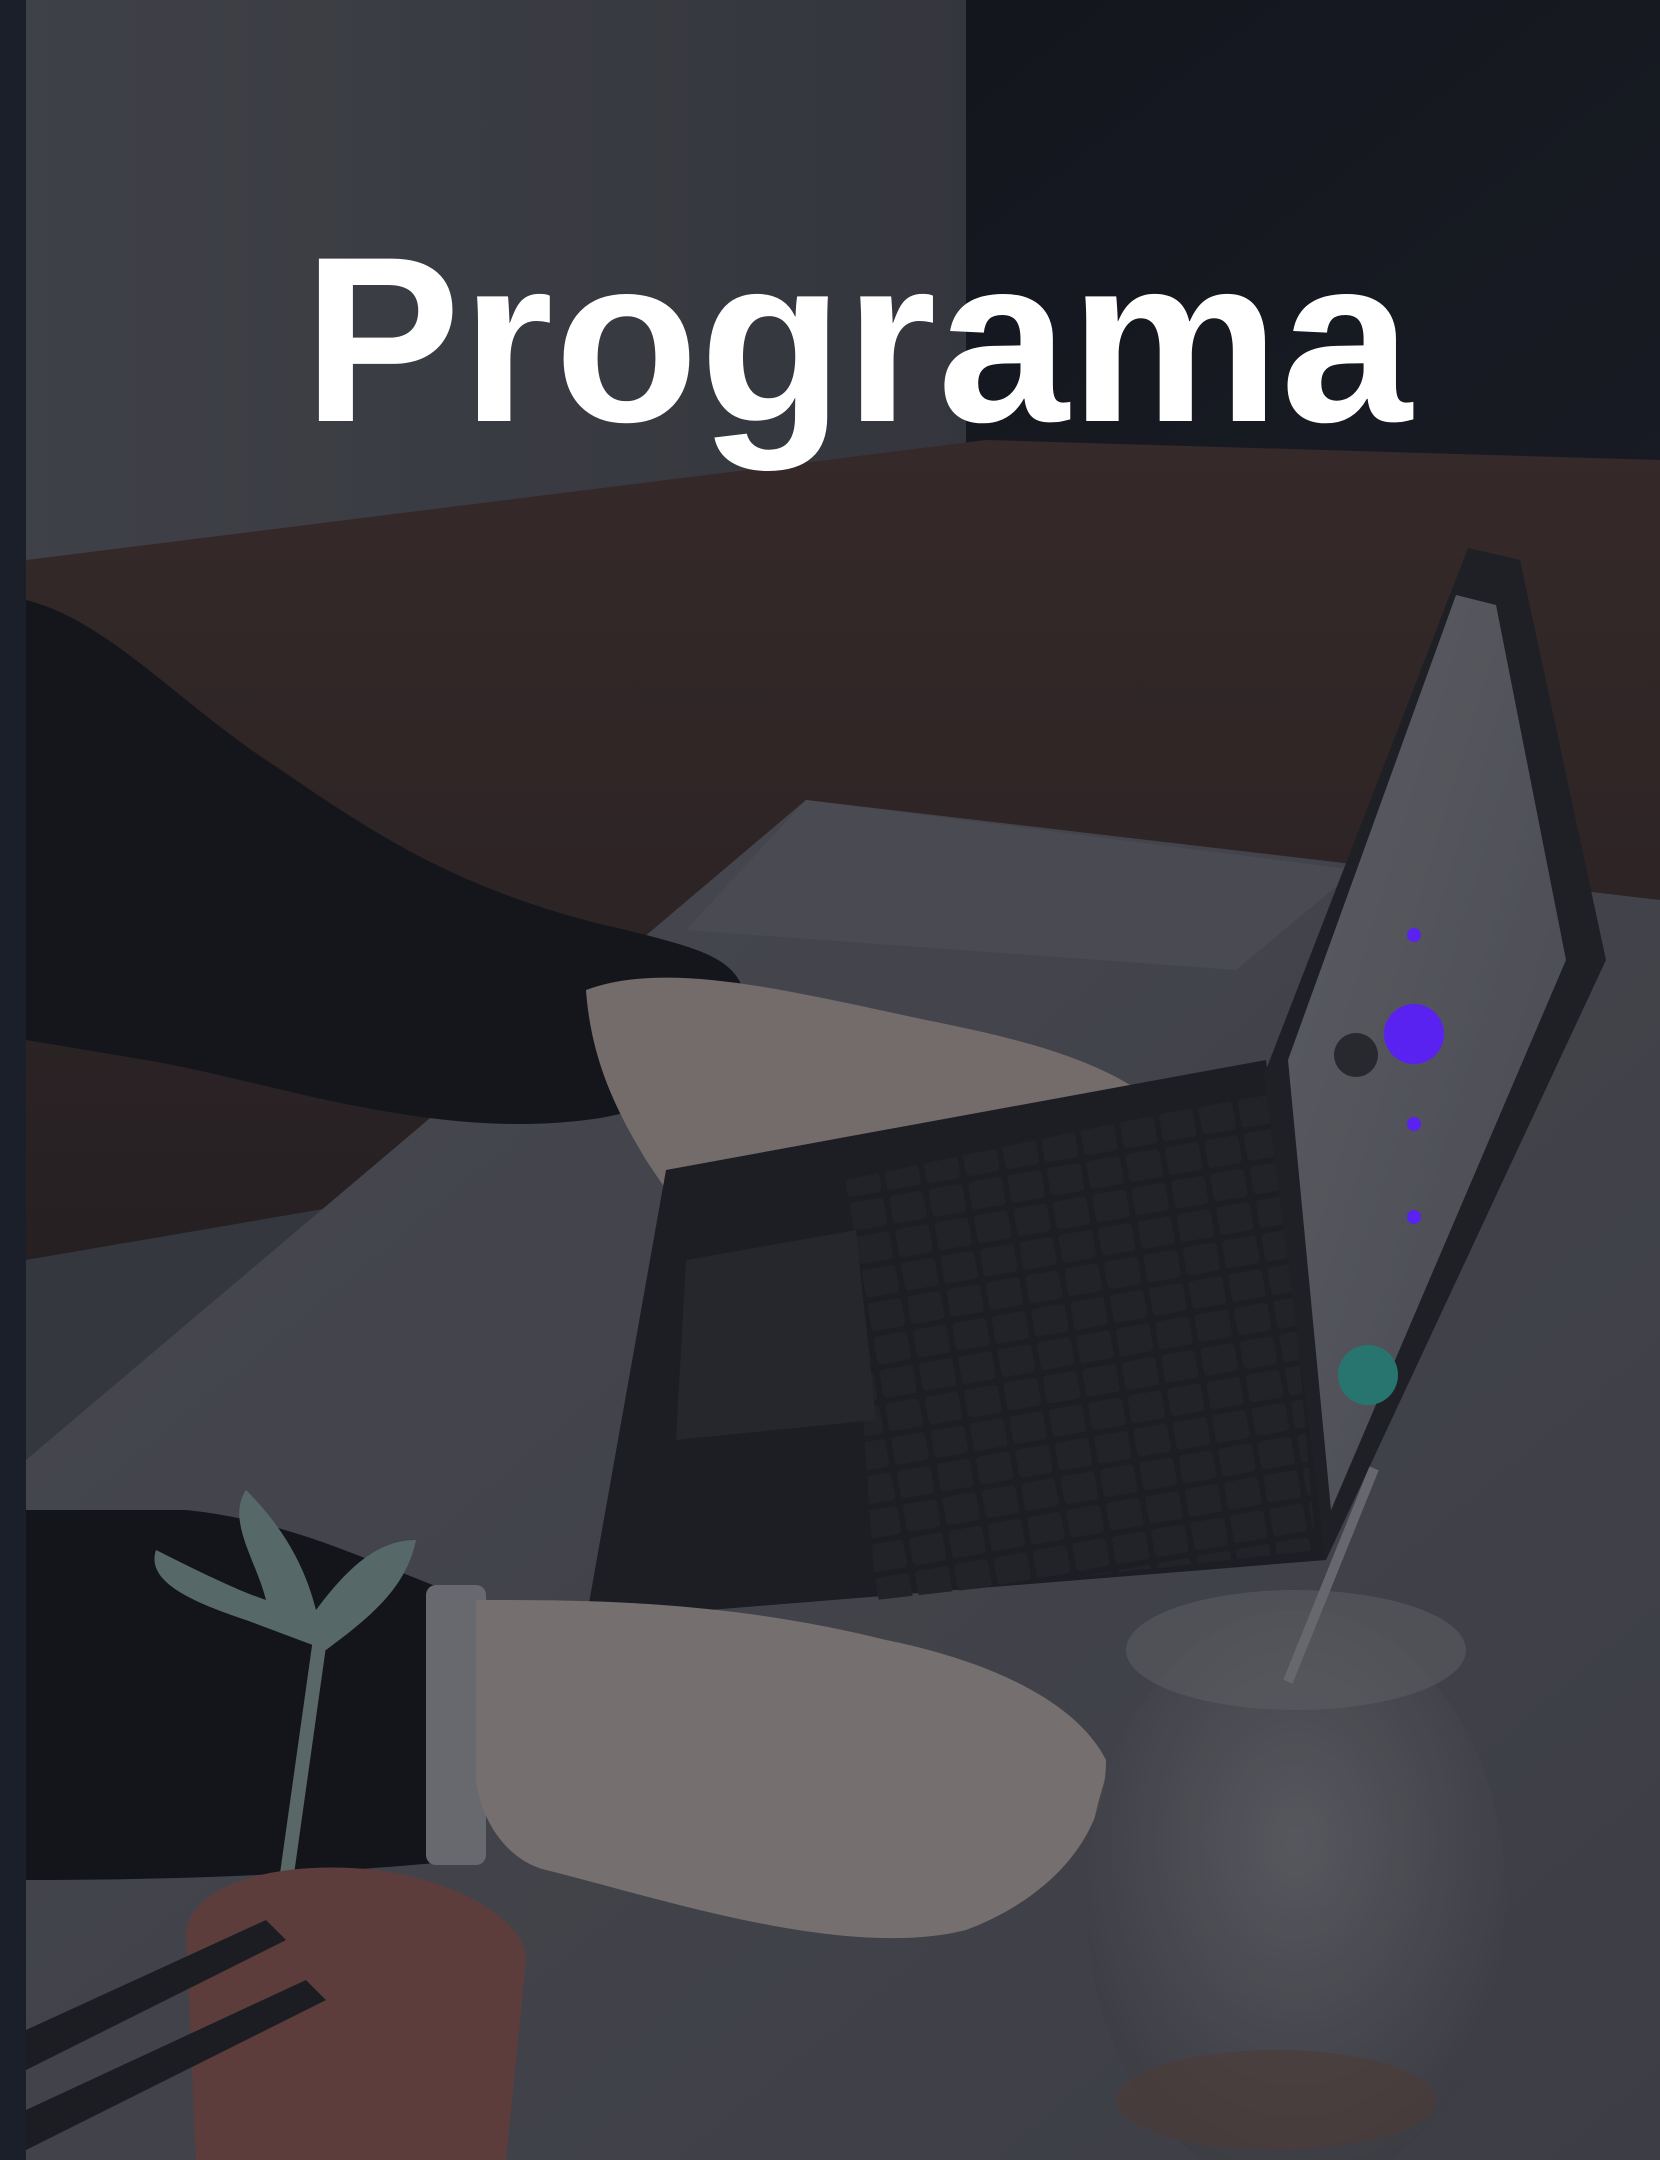 This screenshot has width=1660, height=2160. What do you see at coordinates (13, 1080) in the screenshot?
I see `left-edge-strip` at bounding box center [13, 1080].